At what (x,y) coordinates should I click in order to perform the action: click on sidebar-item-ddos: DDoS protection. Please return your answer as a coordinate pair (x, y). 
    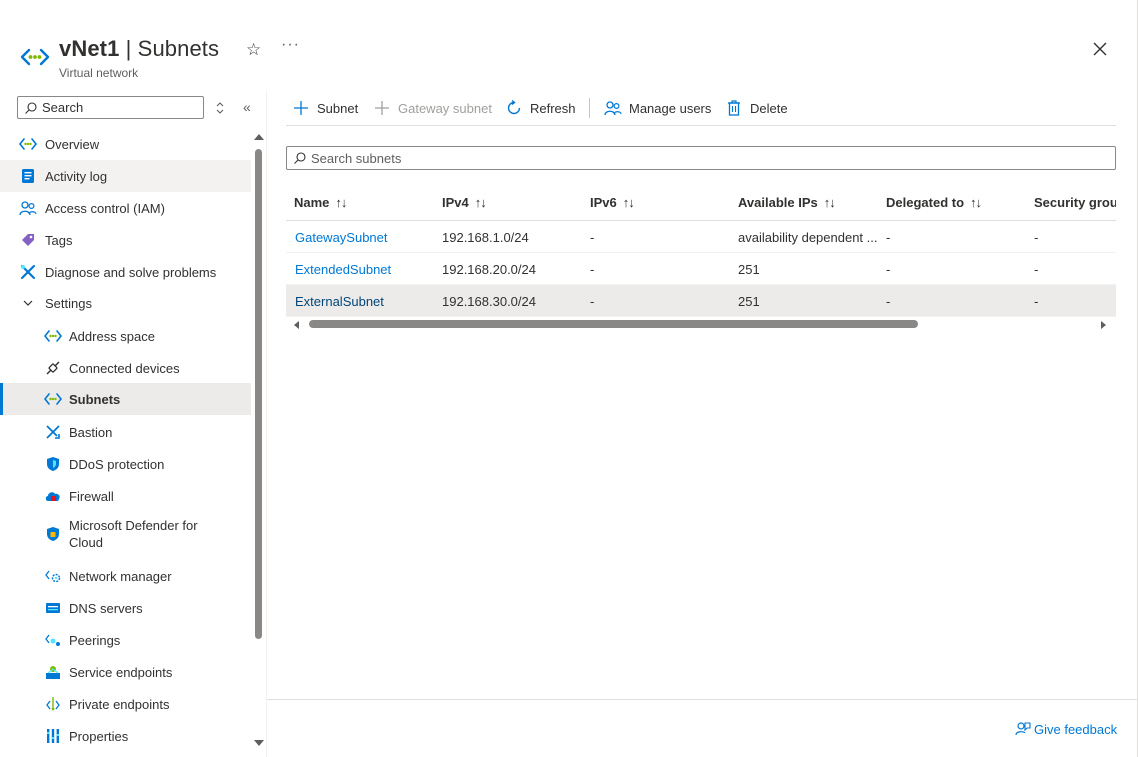
    Looking at the image, I should click on (125, 464).